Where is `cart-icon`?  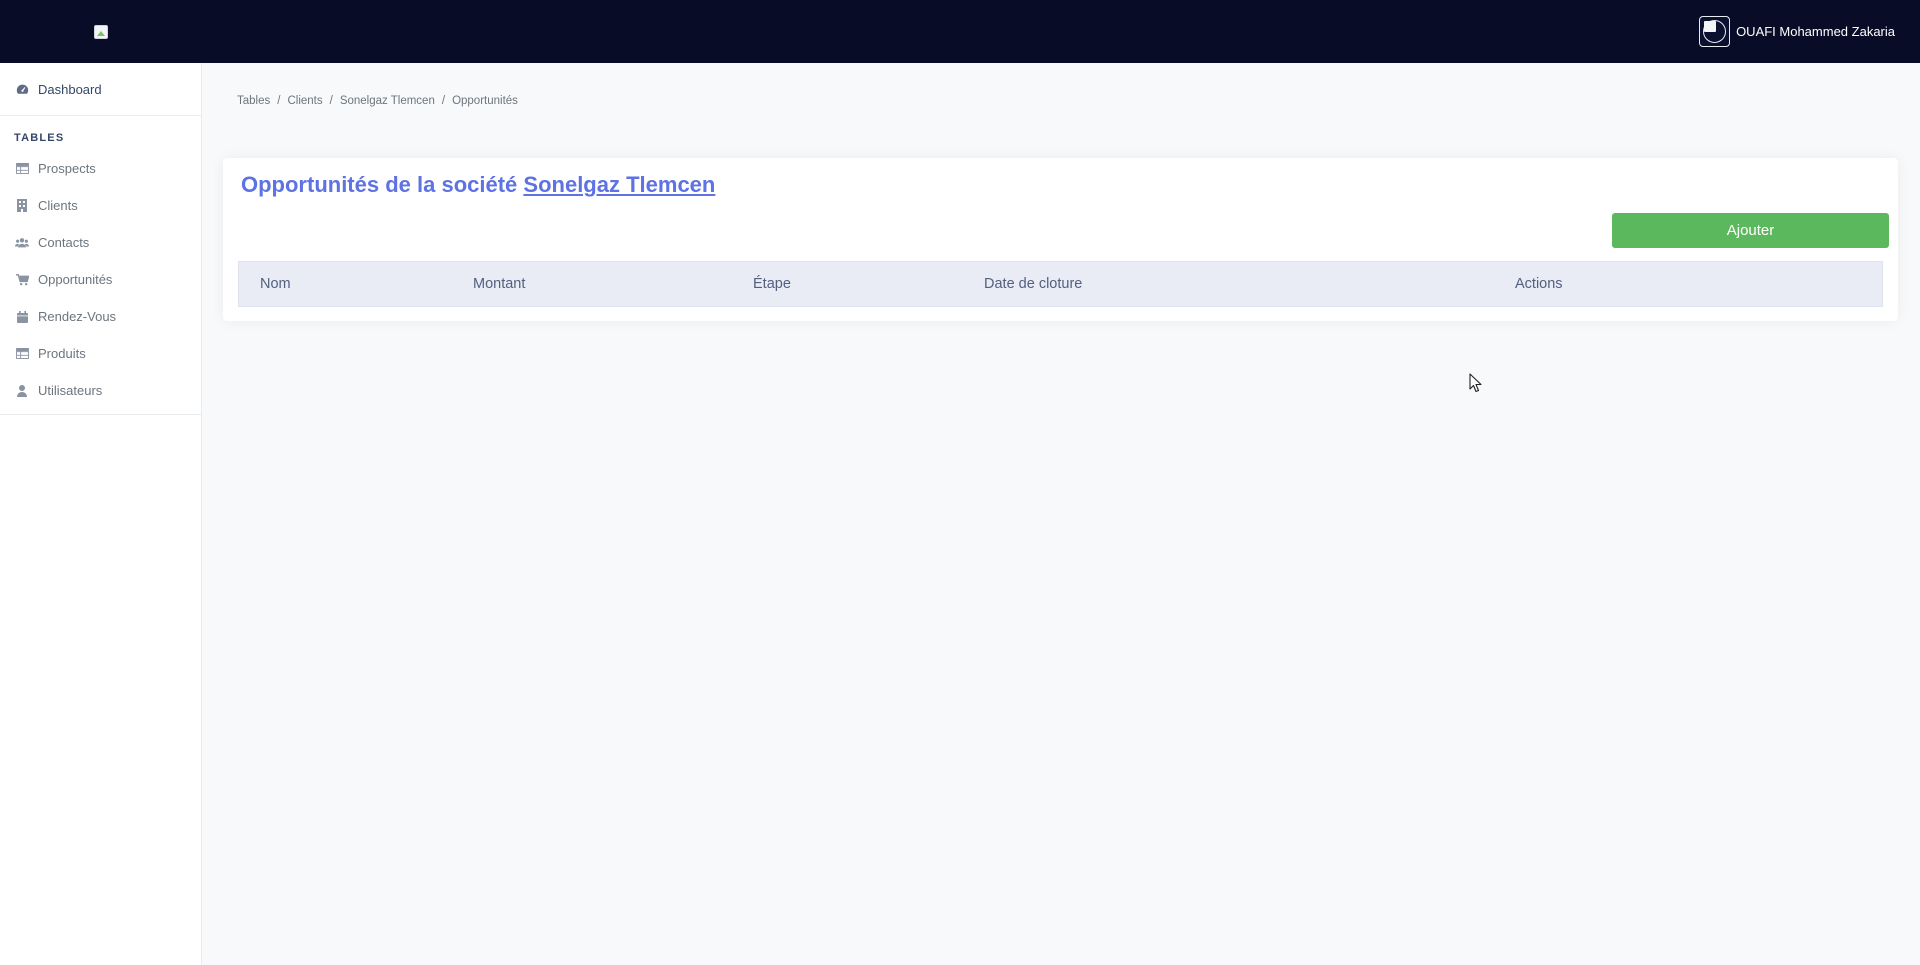
cart-icon is located at coordinates (22, 280).